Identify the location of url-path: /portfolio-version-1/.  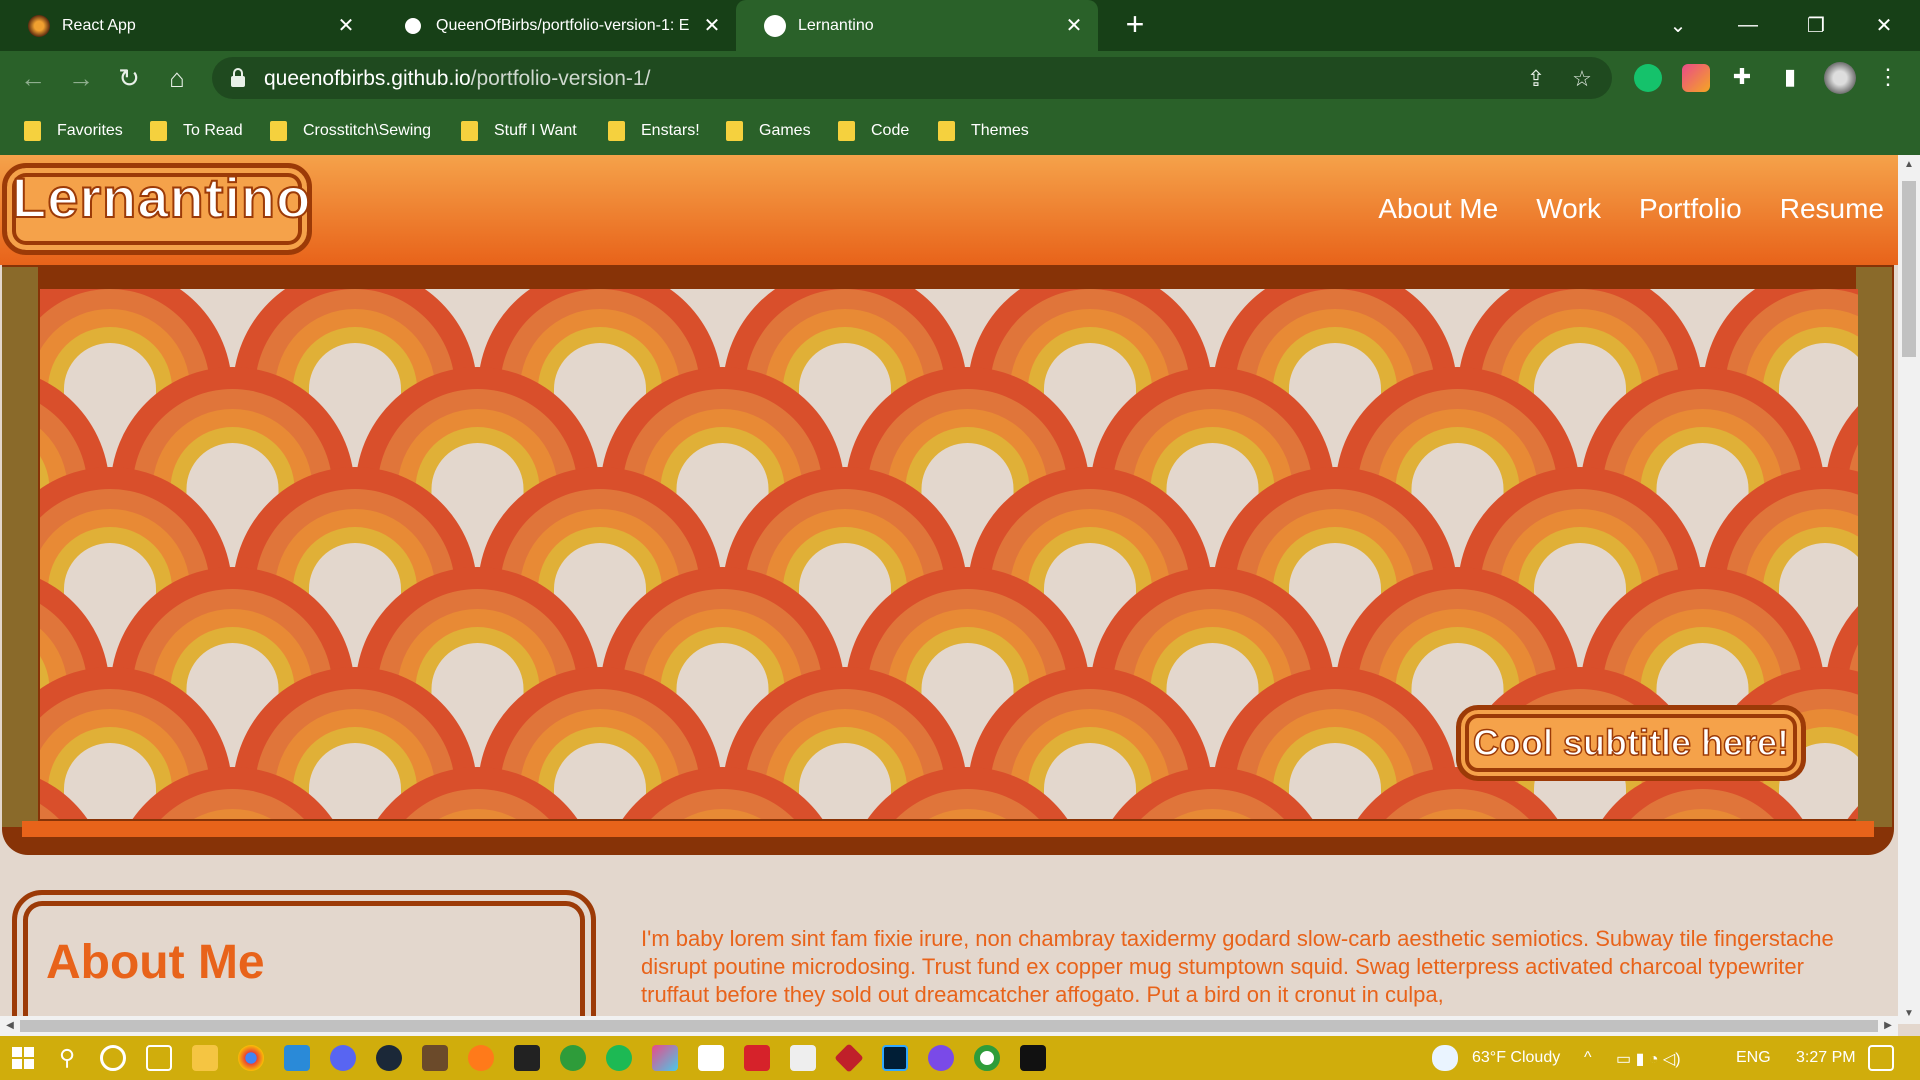
(560, 78).